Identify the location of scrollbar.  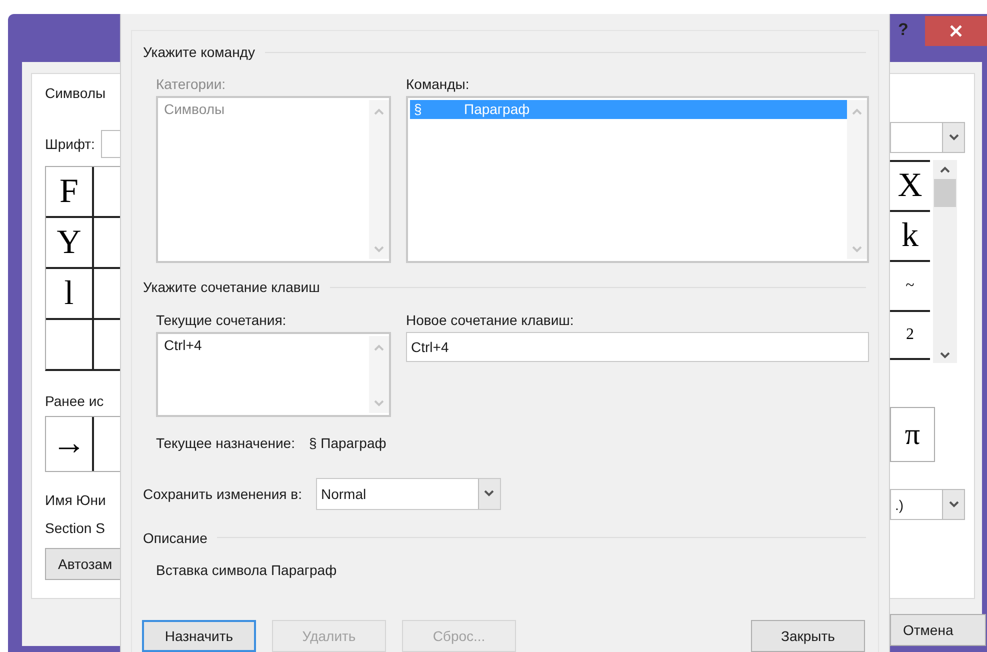
(945, 261).